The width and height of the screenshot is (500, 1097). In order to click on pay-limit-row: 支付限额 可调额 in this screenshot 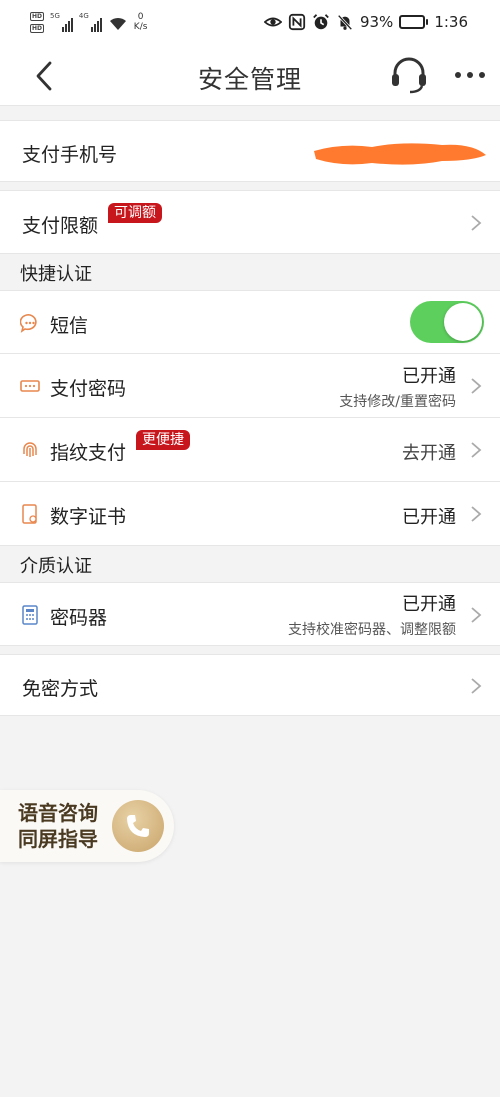, I will do `click(250, 222)`.